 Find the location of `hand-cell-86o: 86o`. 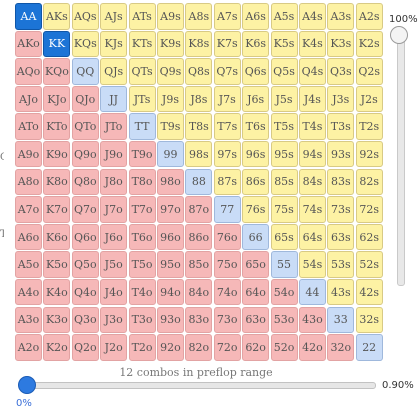

hand-cell-86o: 86o is located at coordinates (199, 237).